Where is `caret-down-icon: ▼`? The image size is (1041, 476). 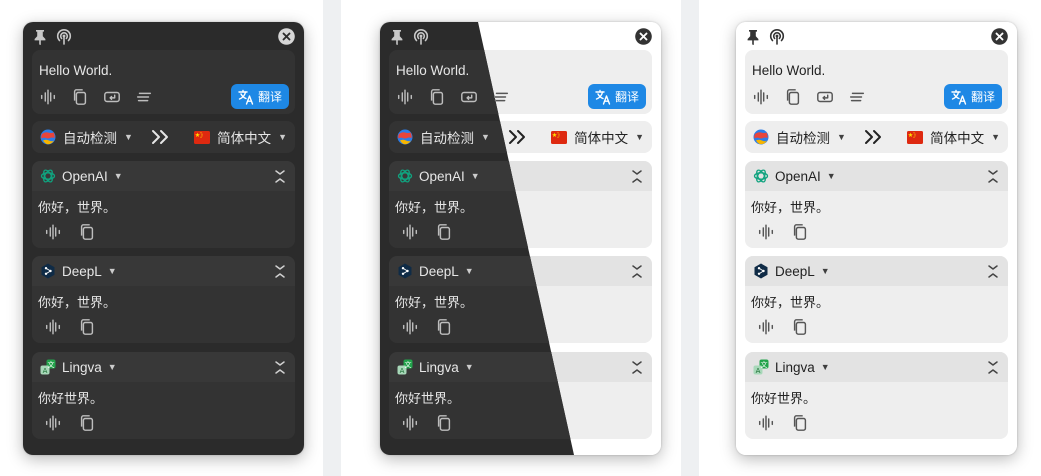
caret-down-icon: ▼ is located at coordinates (475, 176).